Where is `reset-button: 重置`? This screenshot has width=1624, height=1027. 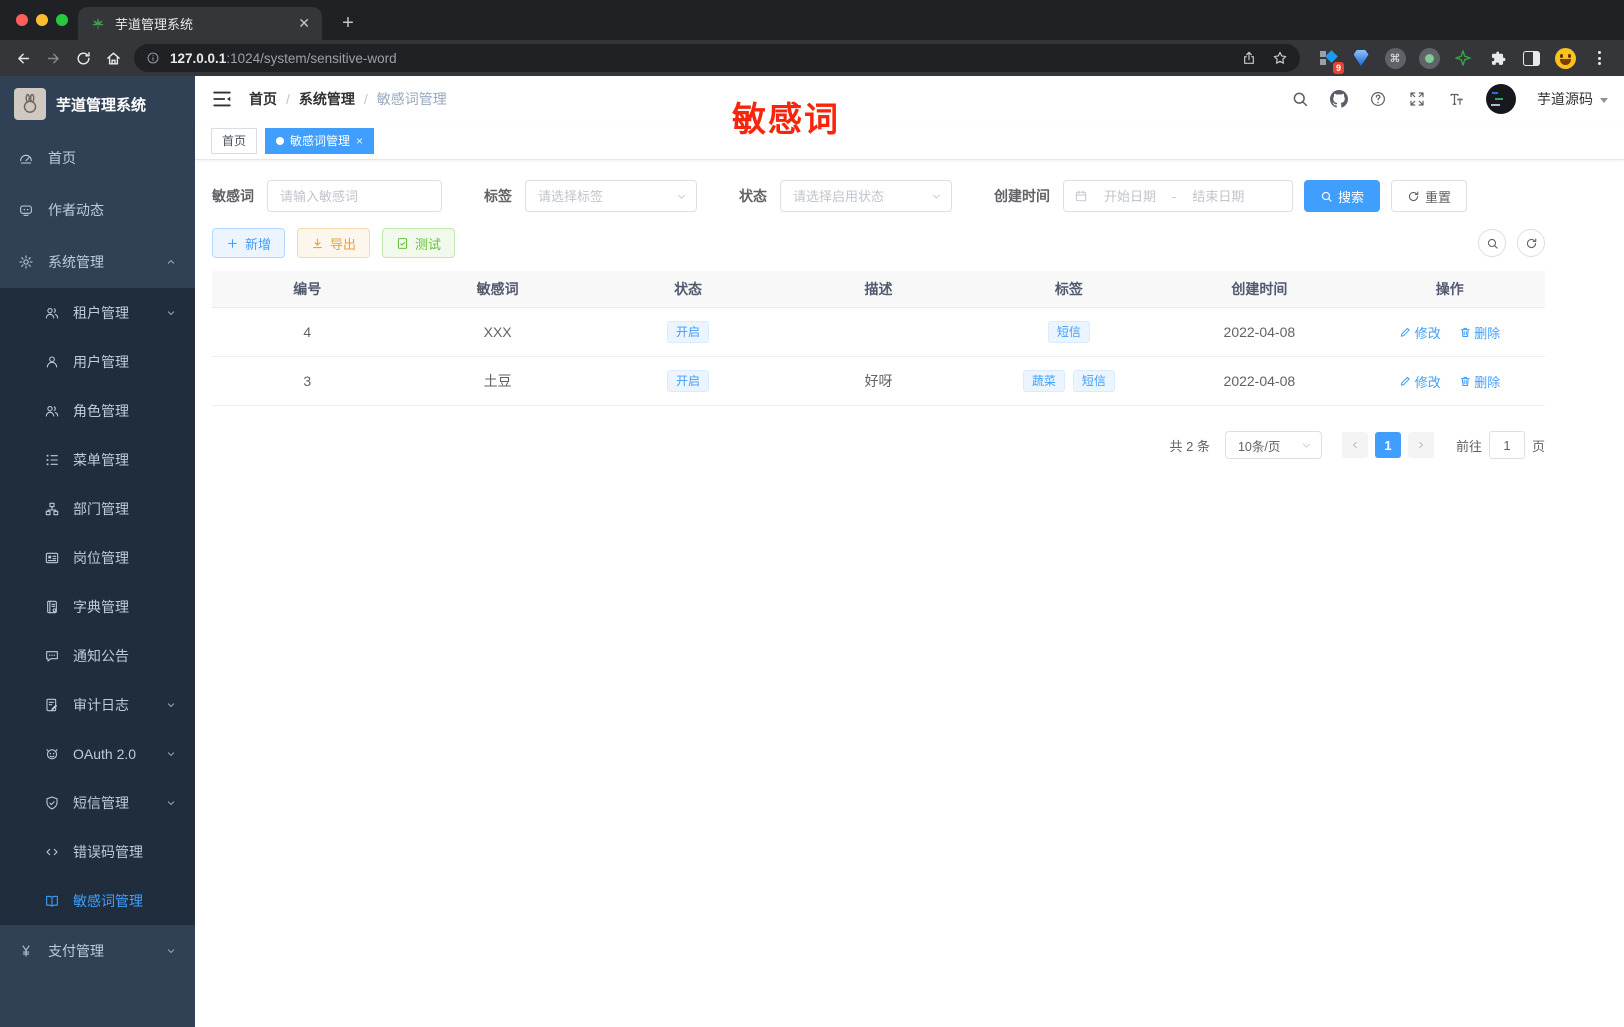 reset-button: 重置 is located at coordinates (1429, 196).